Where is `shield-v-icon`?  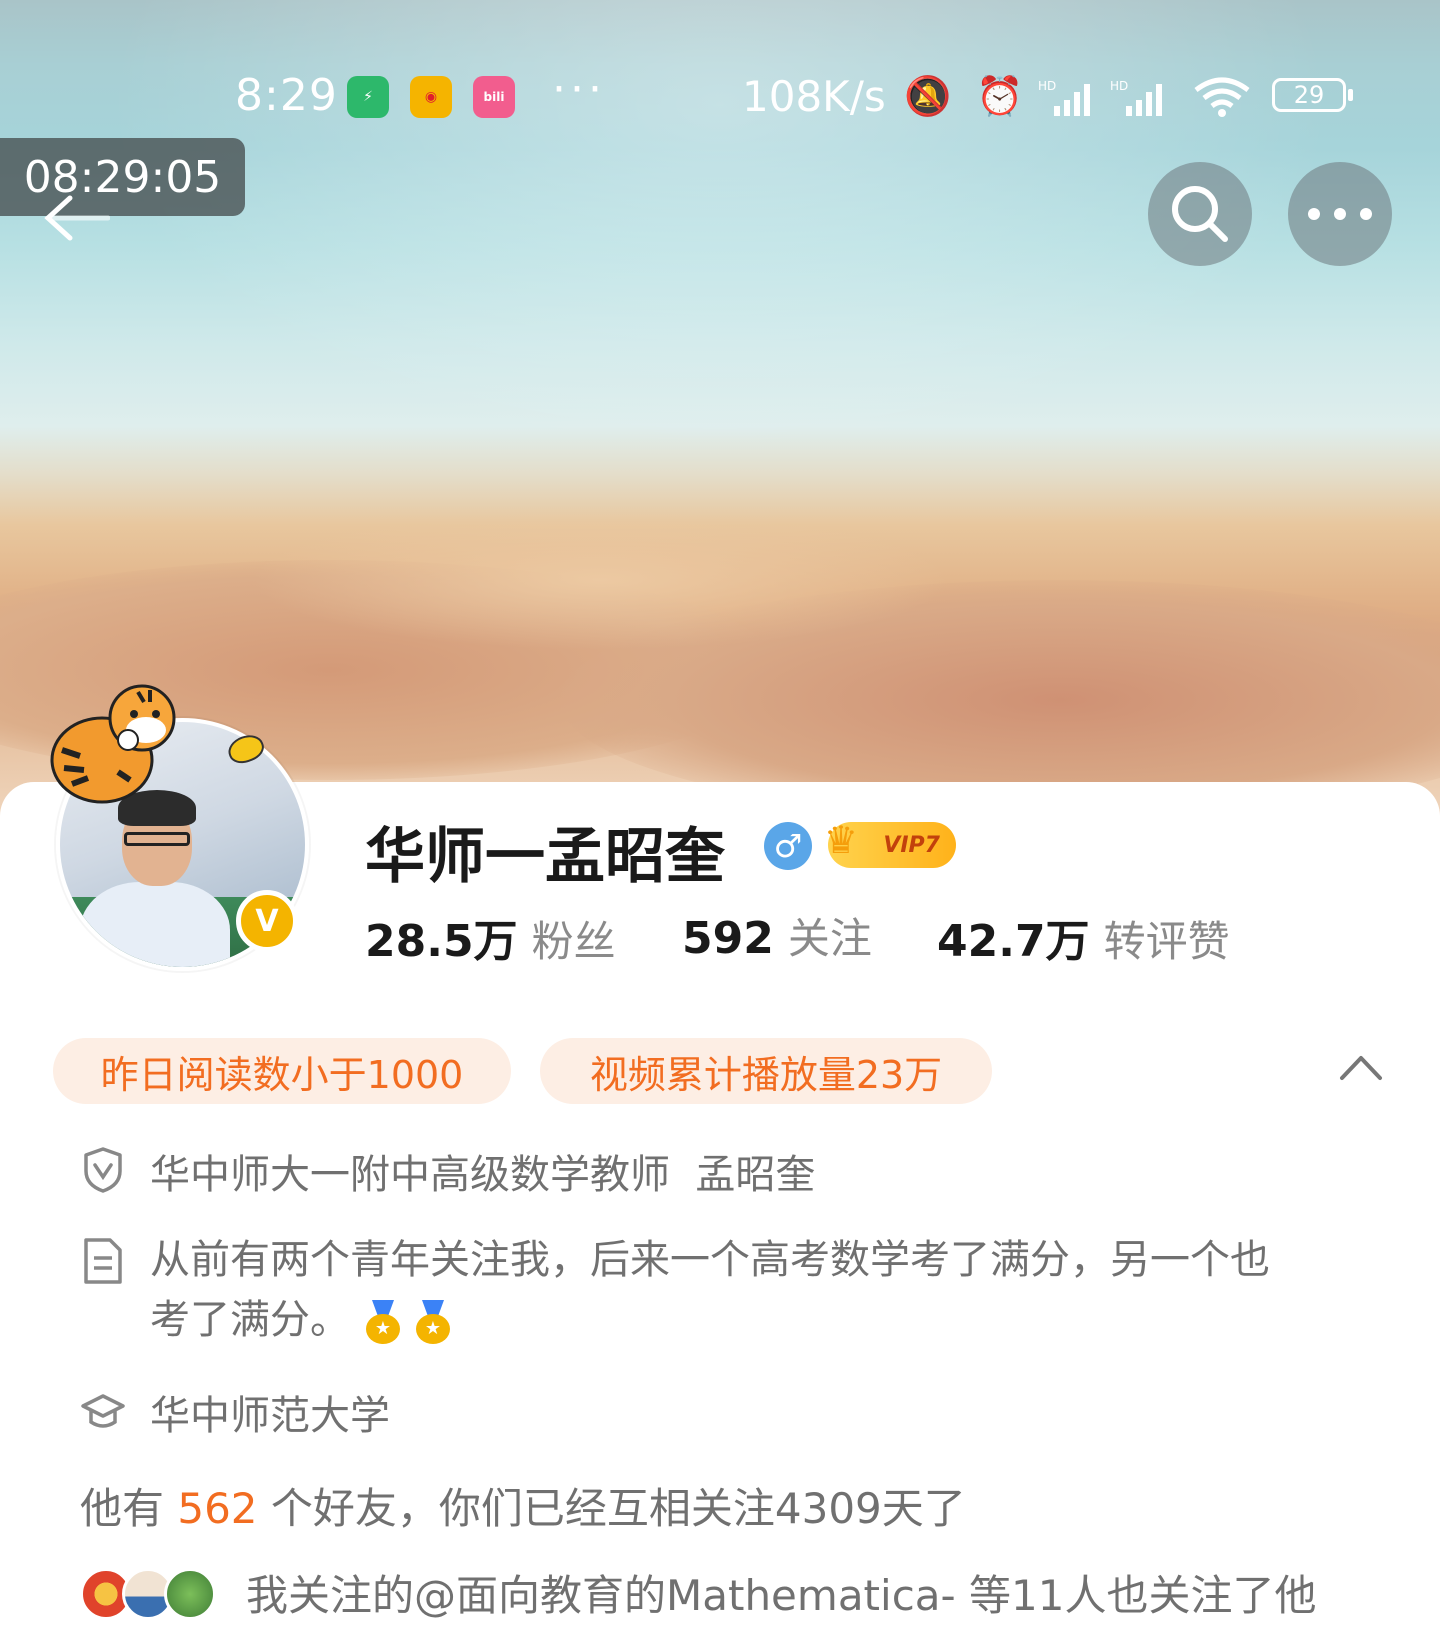
shield-v-icon is located at coordinates (103, 1170).